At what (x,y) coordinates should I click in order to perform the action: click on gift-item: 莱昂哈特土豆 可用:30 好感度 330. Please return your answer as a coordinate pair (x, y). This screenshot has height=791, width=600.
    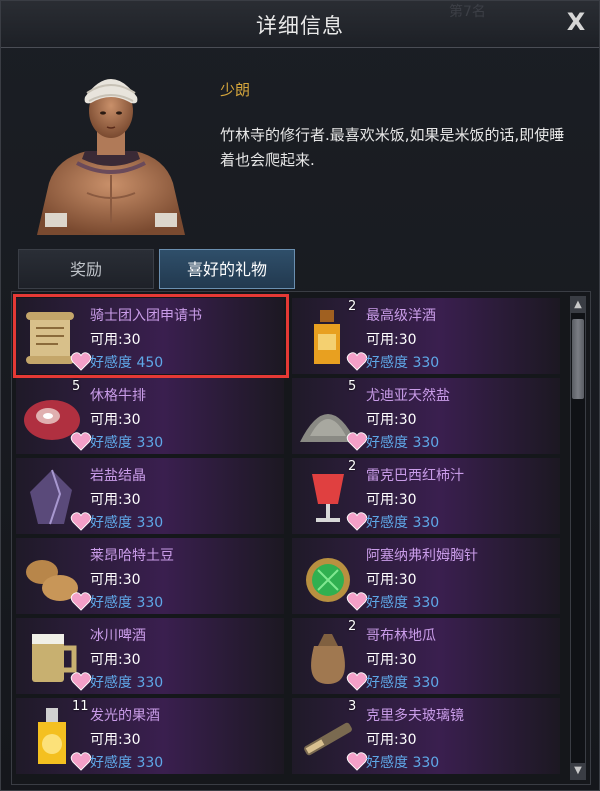
    Looking at the image, I should click on (150, 576).